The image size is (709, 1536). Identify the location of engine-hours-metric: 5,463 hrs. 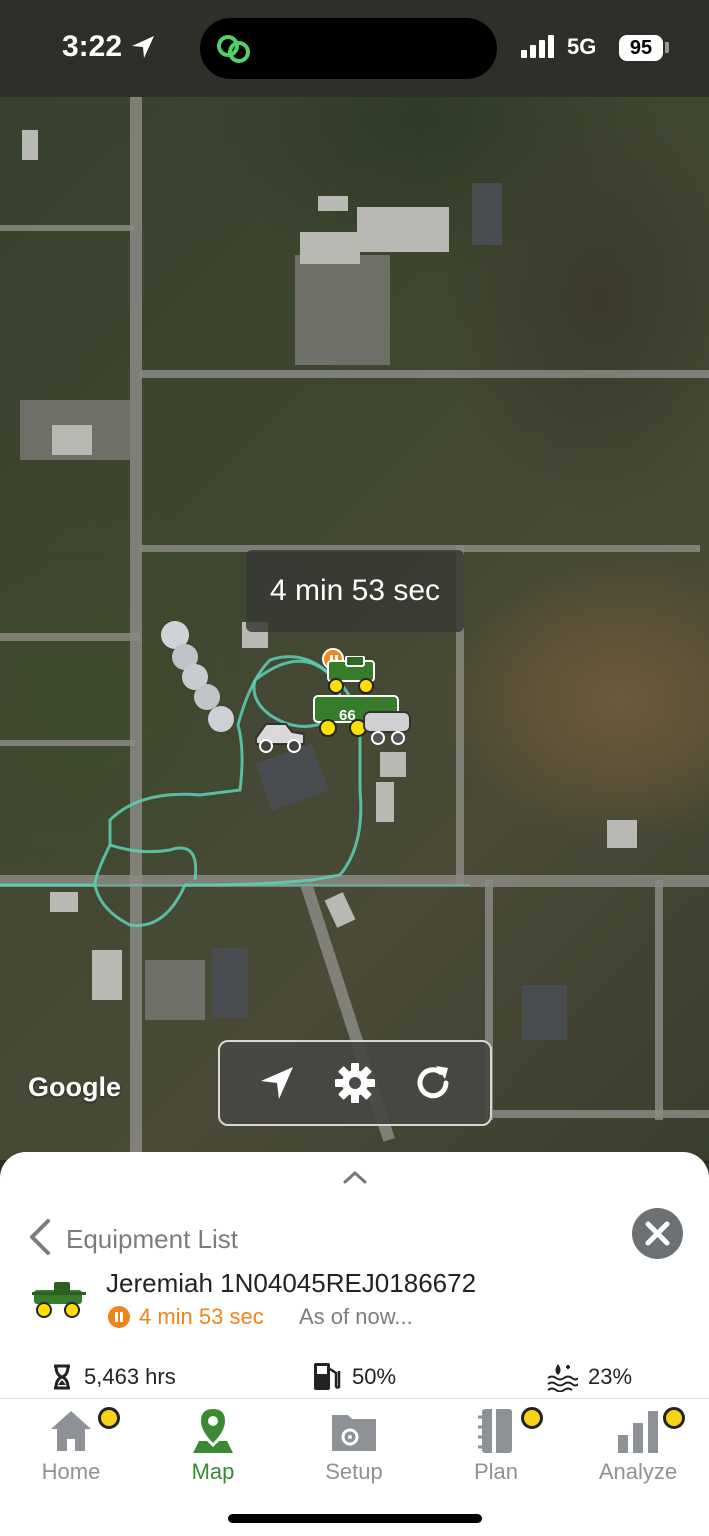
(113, 1377).